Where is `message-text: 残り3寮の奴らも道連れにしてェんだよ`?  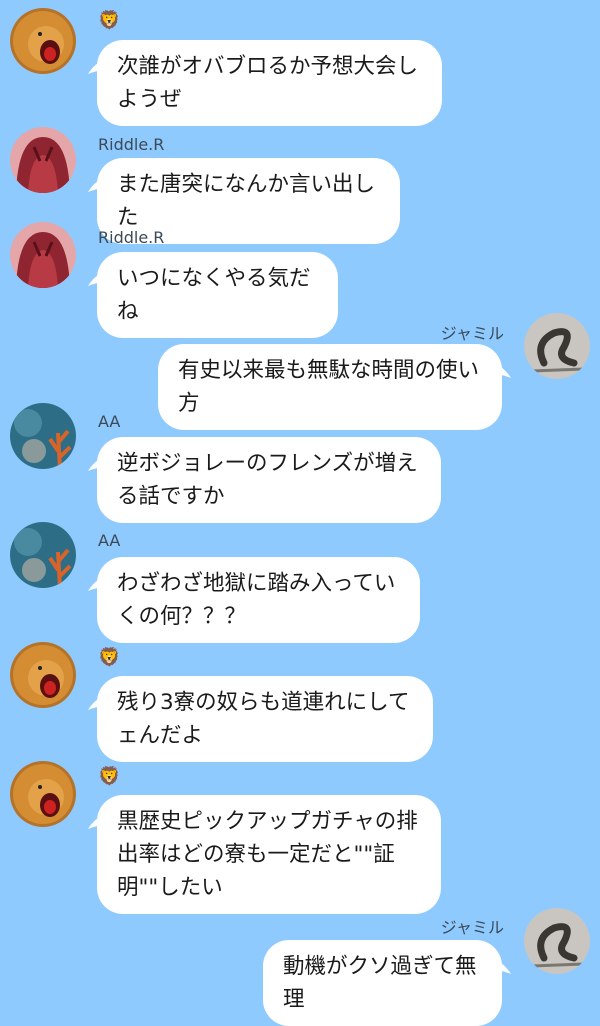
message-text: 残り3寮の奴らも道連れにしてェんだよ is located at coordinates (263, 719).